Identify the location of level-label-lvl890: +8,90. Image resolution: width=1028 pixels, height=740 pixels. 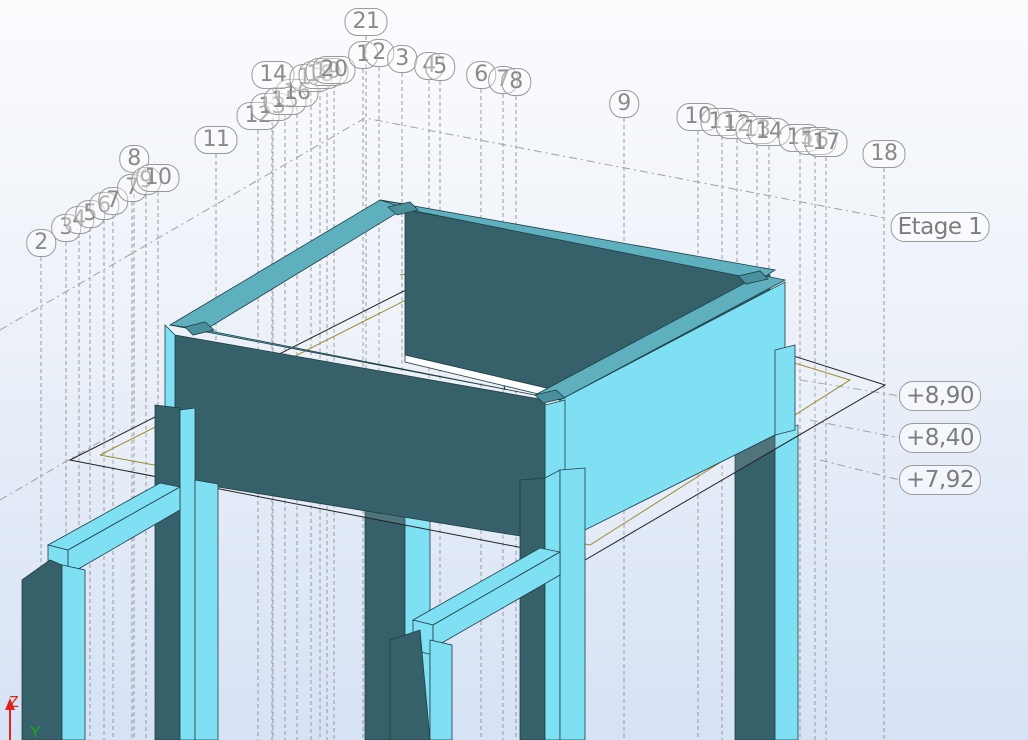
(940, 396).